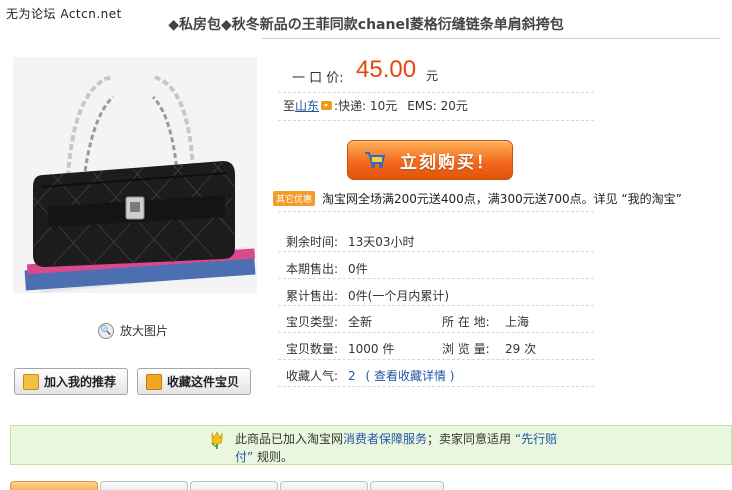 Image resolution: width=732 pixels, height=490 pixels. I want to click on favorites-values: 2 ( 查看收藏详情 ), so click(401, 375).